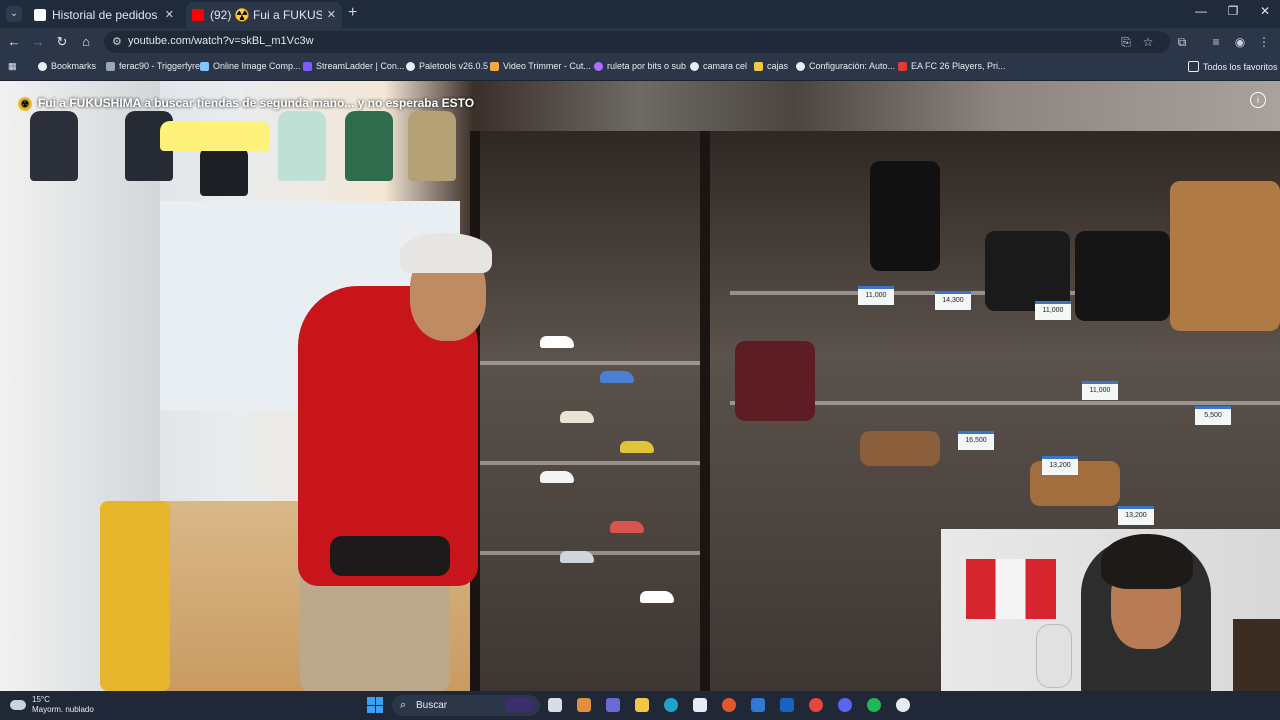  I want to click on all-favorites: Todos los favoritos, so click(1233, 66).